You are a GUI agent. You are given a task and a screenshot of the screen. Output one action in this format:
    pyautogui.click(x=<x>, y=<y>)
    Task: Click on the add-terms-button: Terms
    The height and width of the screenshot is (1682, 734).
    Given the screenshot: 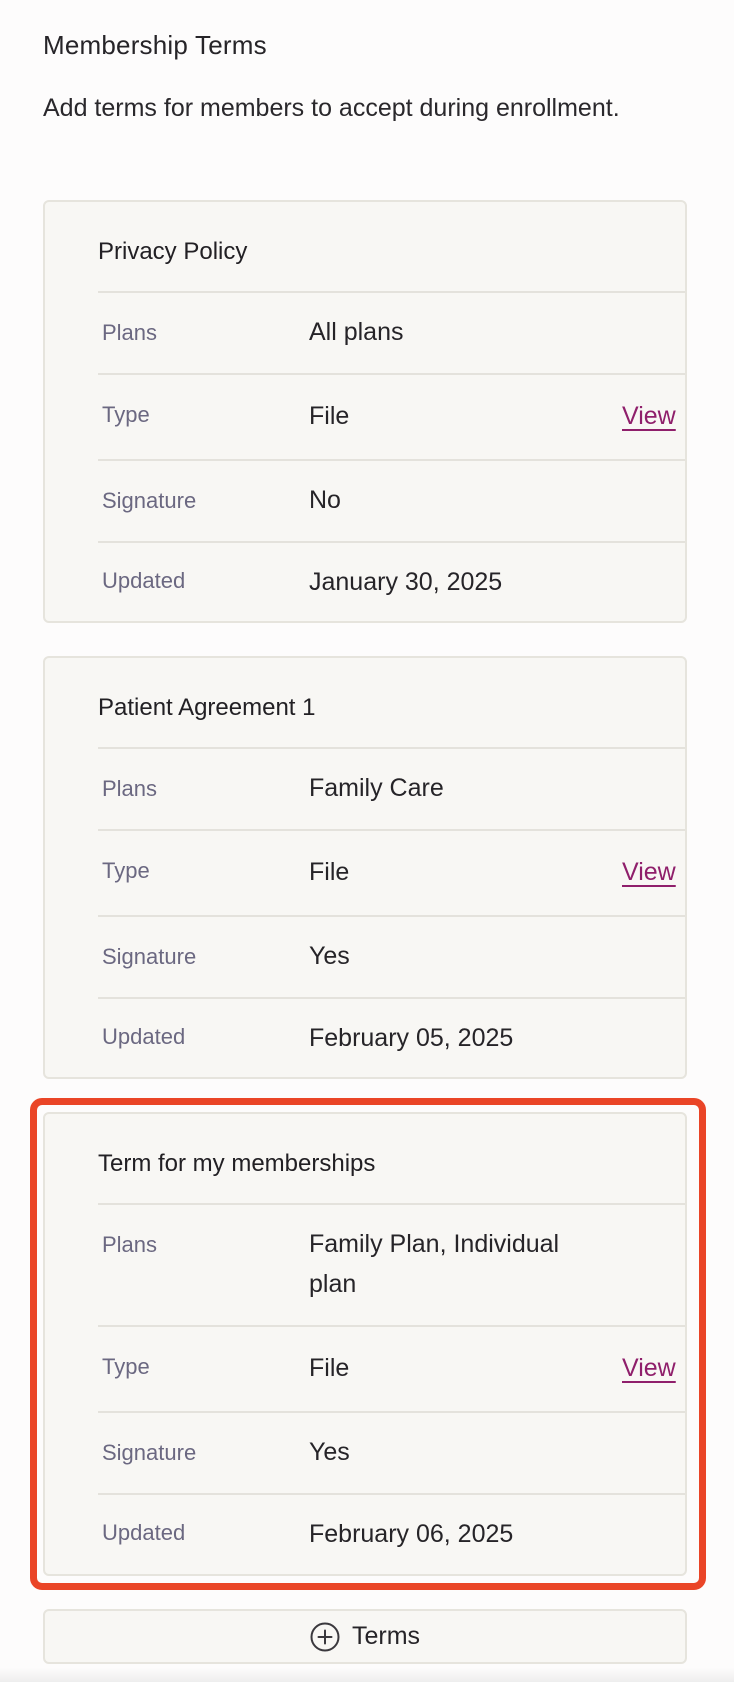 What is the action you would take?
    pyautogui.click(x=365, y=1636)
    